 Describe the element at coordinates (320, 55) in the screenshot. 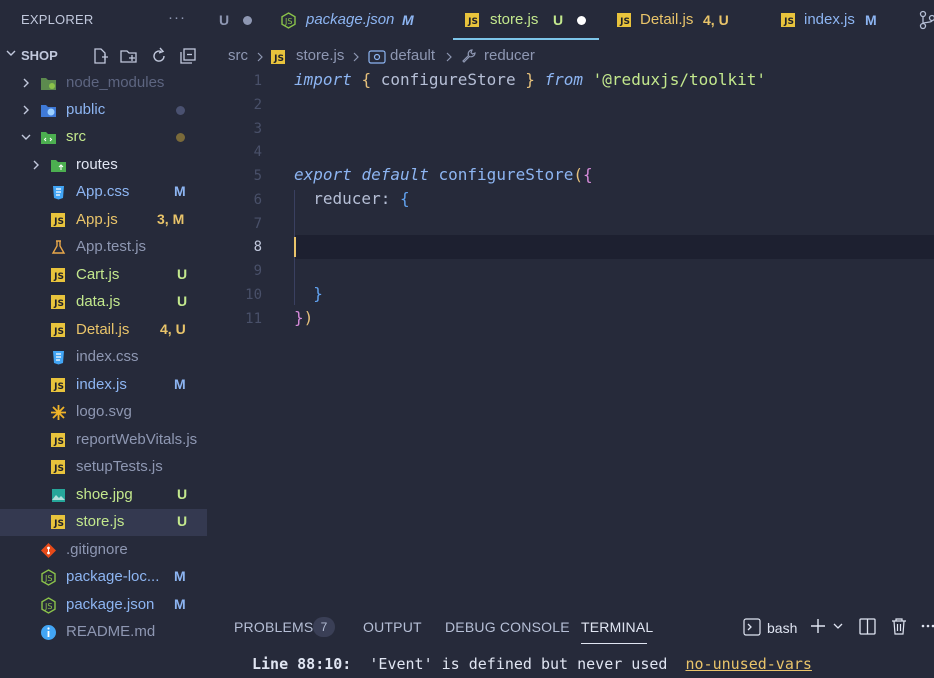

I see `breadcrumb-file: store.js` at that location.